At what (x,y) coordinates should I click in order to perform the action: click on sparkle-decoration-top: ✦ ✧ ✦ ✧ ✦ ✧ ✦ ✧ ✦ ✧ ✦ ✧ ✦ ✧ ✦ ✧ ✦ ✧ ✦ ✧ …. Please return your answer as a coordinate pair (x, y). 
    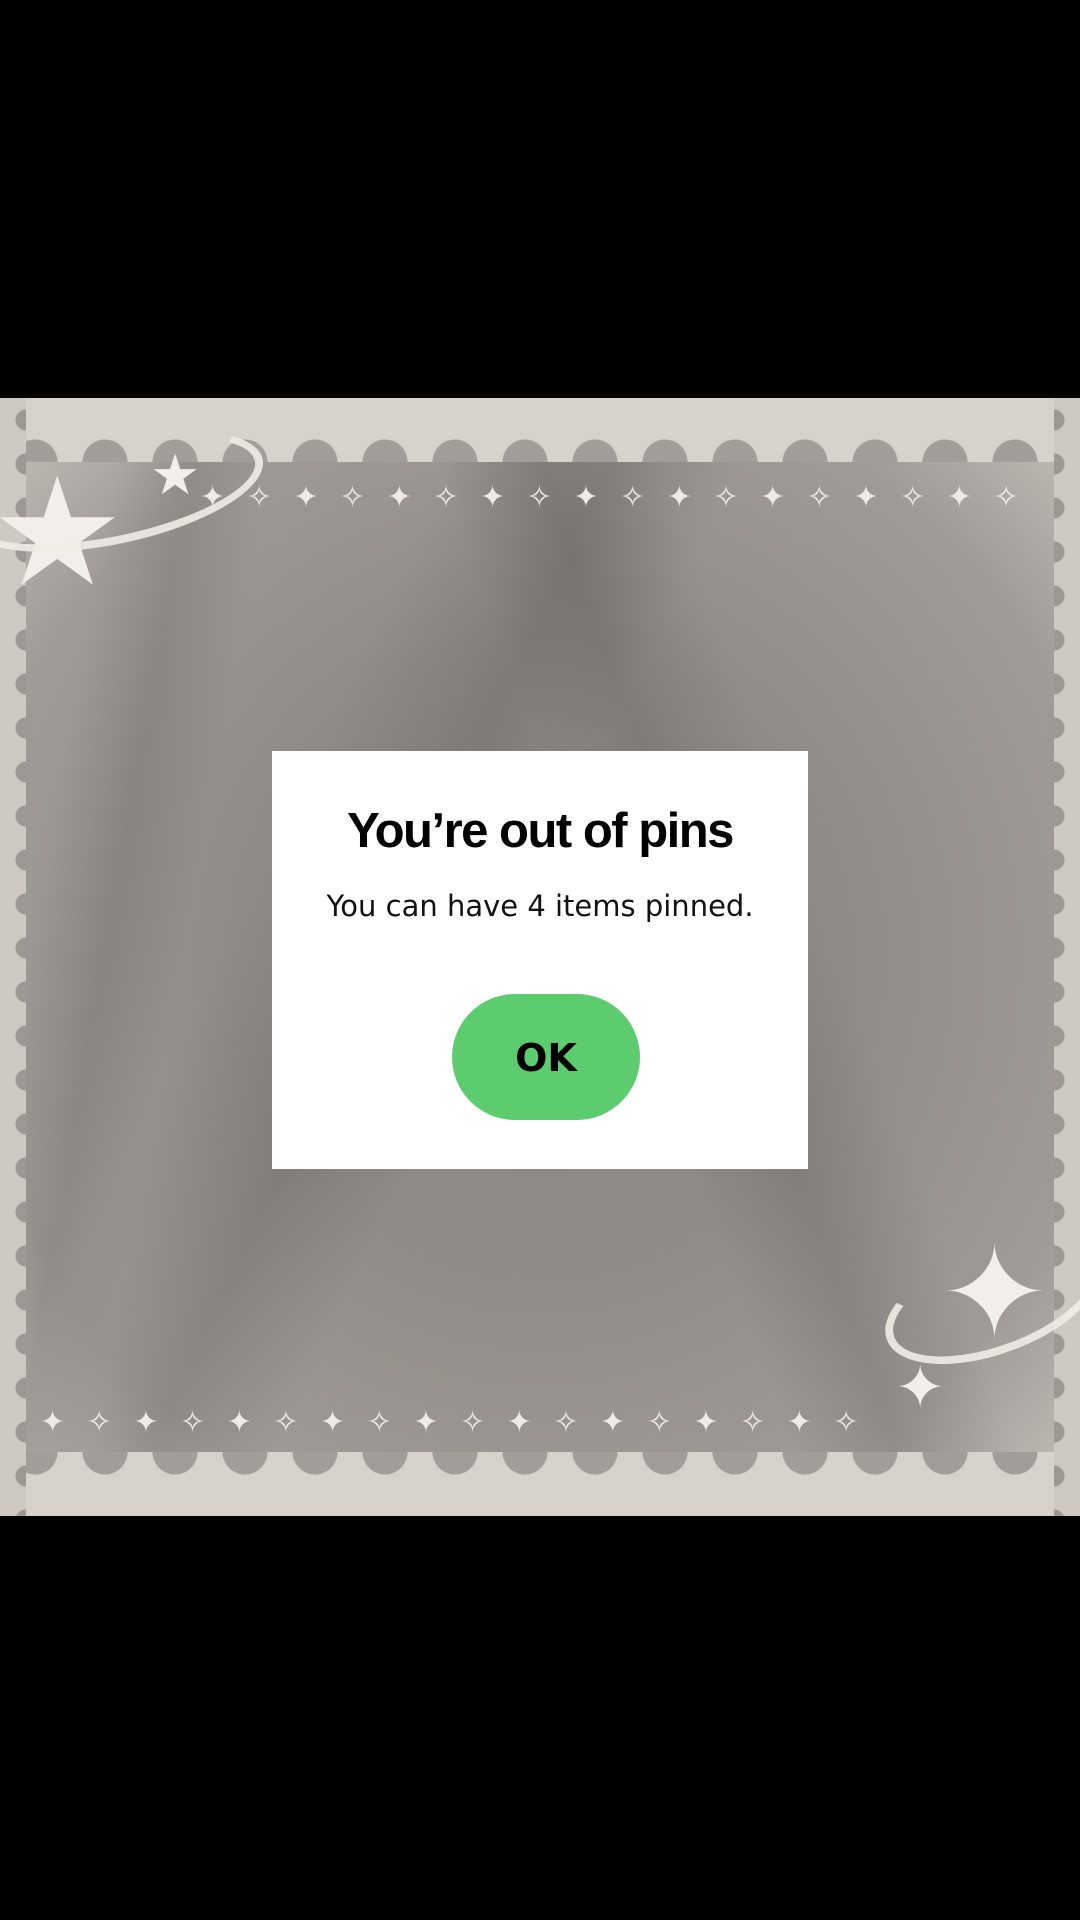
    Looking at the image, I should click on (610, 497).